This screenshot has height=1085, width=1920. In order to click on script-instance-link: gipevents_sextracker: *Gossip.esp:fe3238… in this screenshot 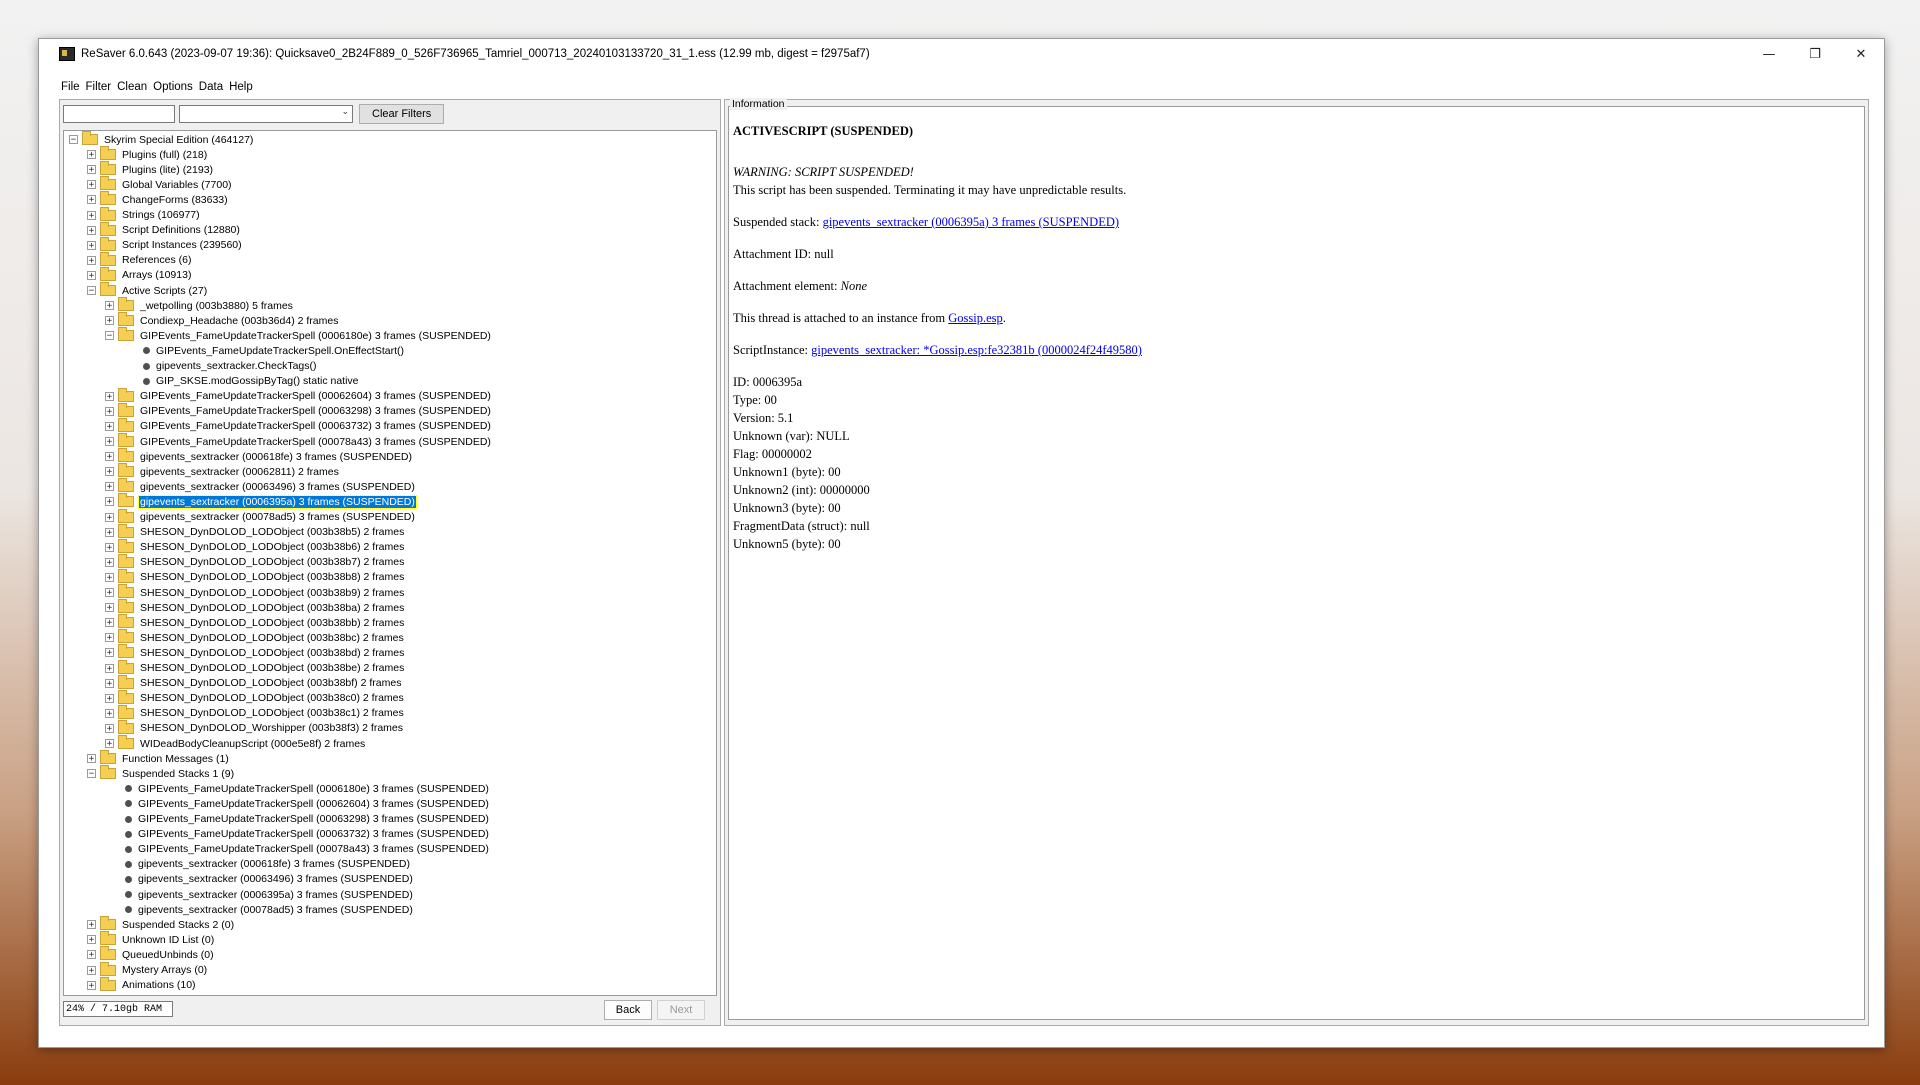, I will do `click(976, 350)`.